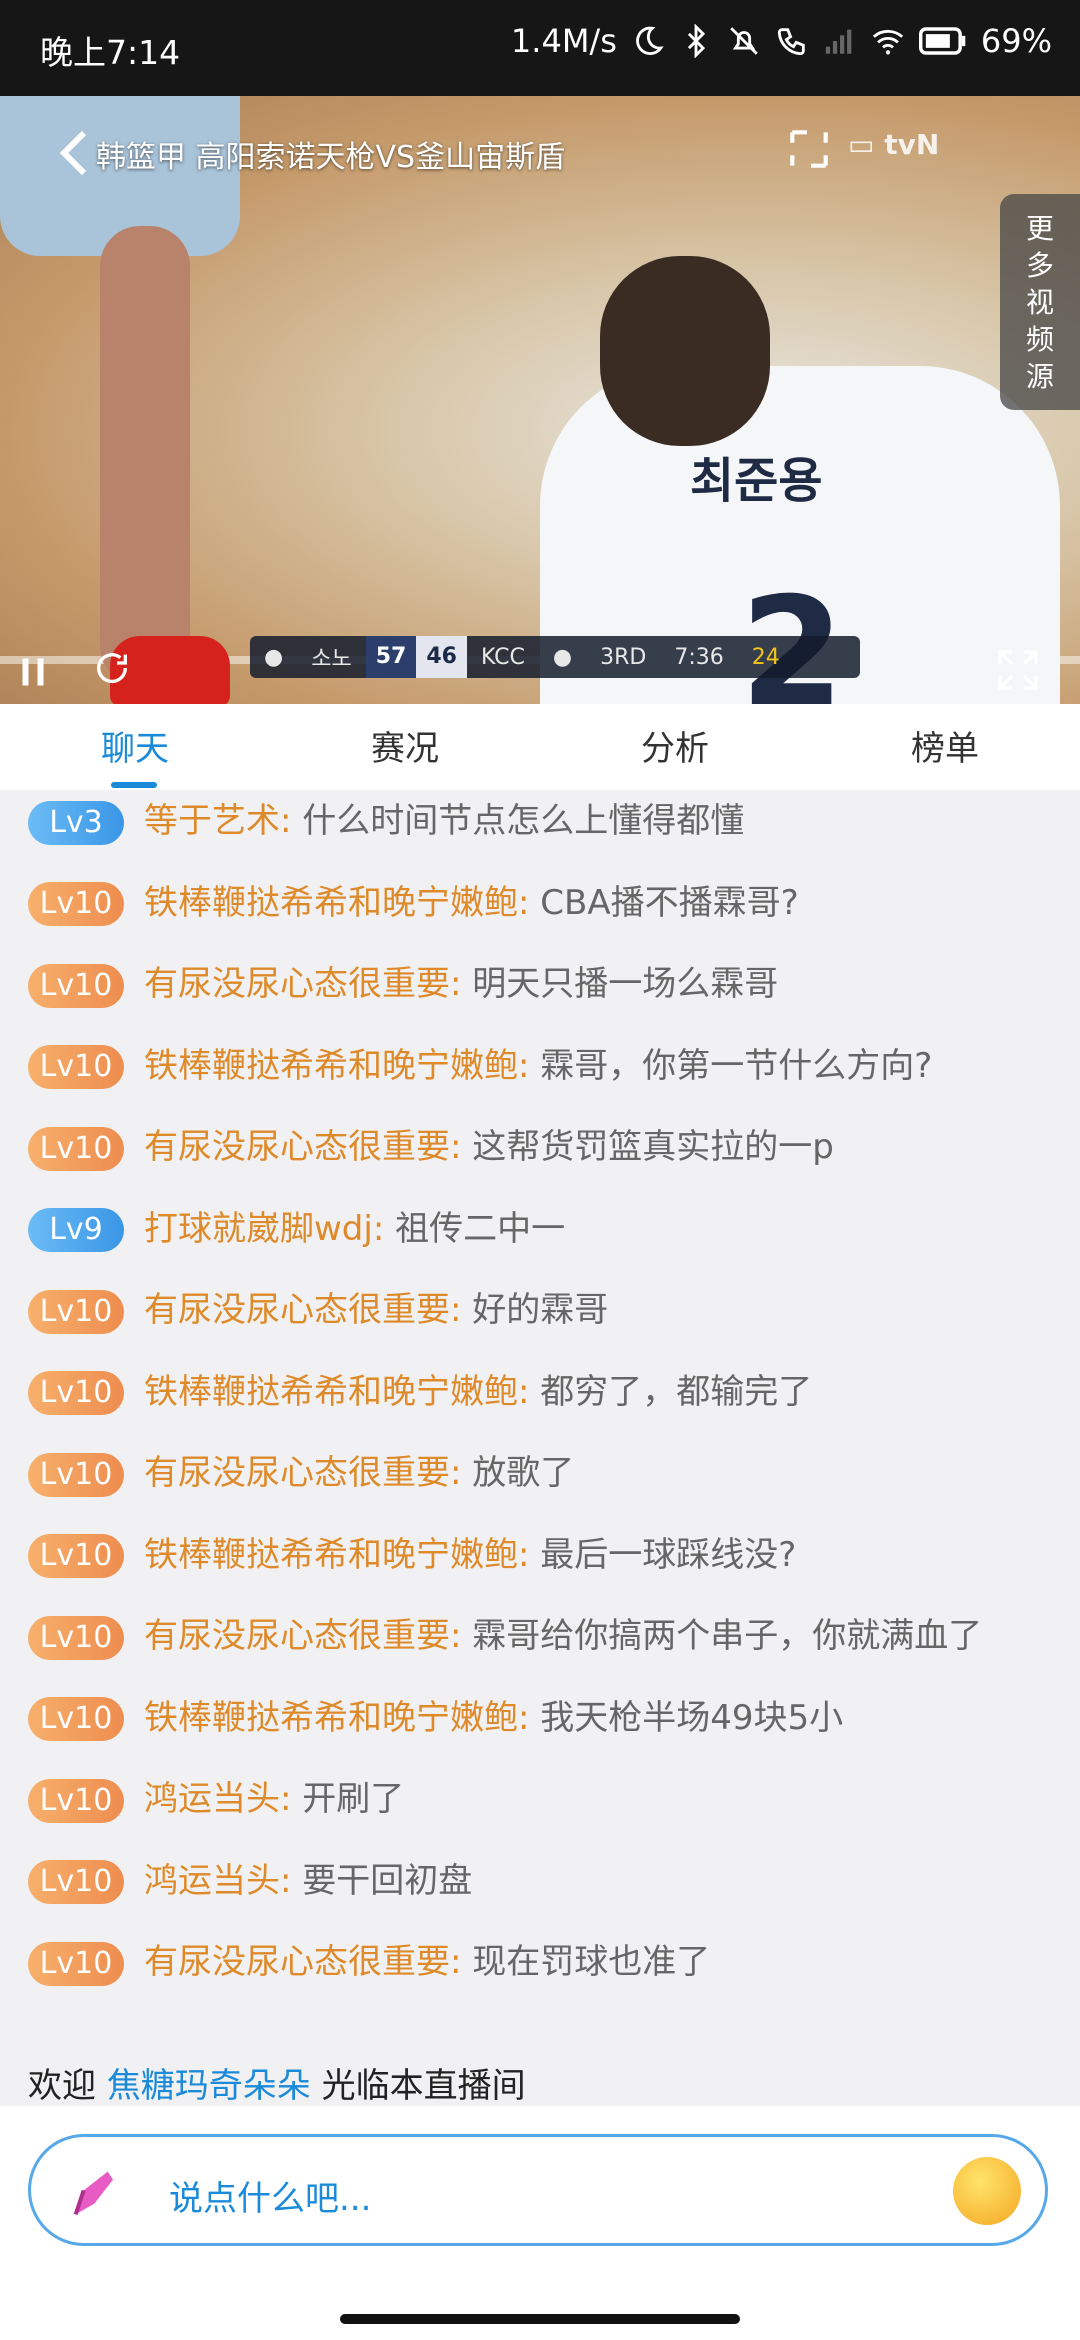 The height and width of the screenshot is (2340, 1080). Describe the element at coordinates (727, 1636) in the screenshot. I see `chat-text: 霖哥给你搞两个串子，你就满血了` at that location.